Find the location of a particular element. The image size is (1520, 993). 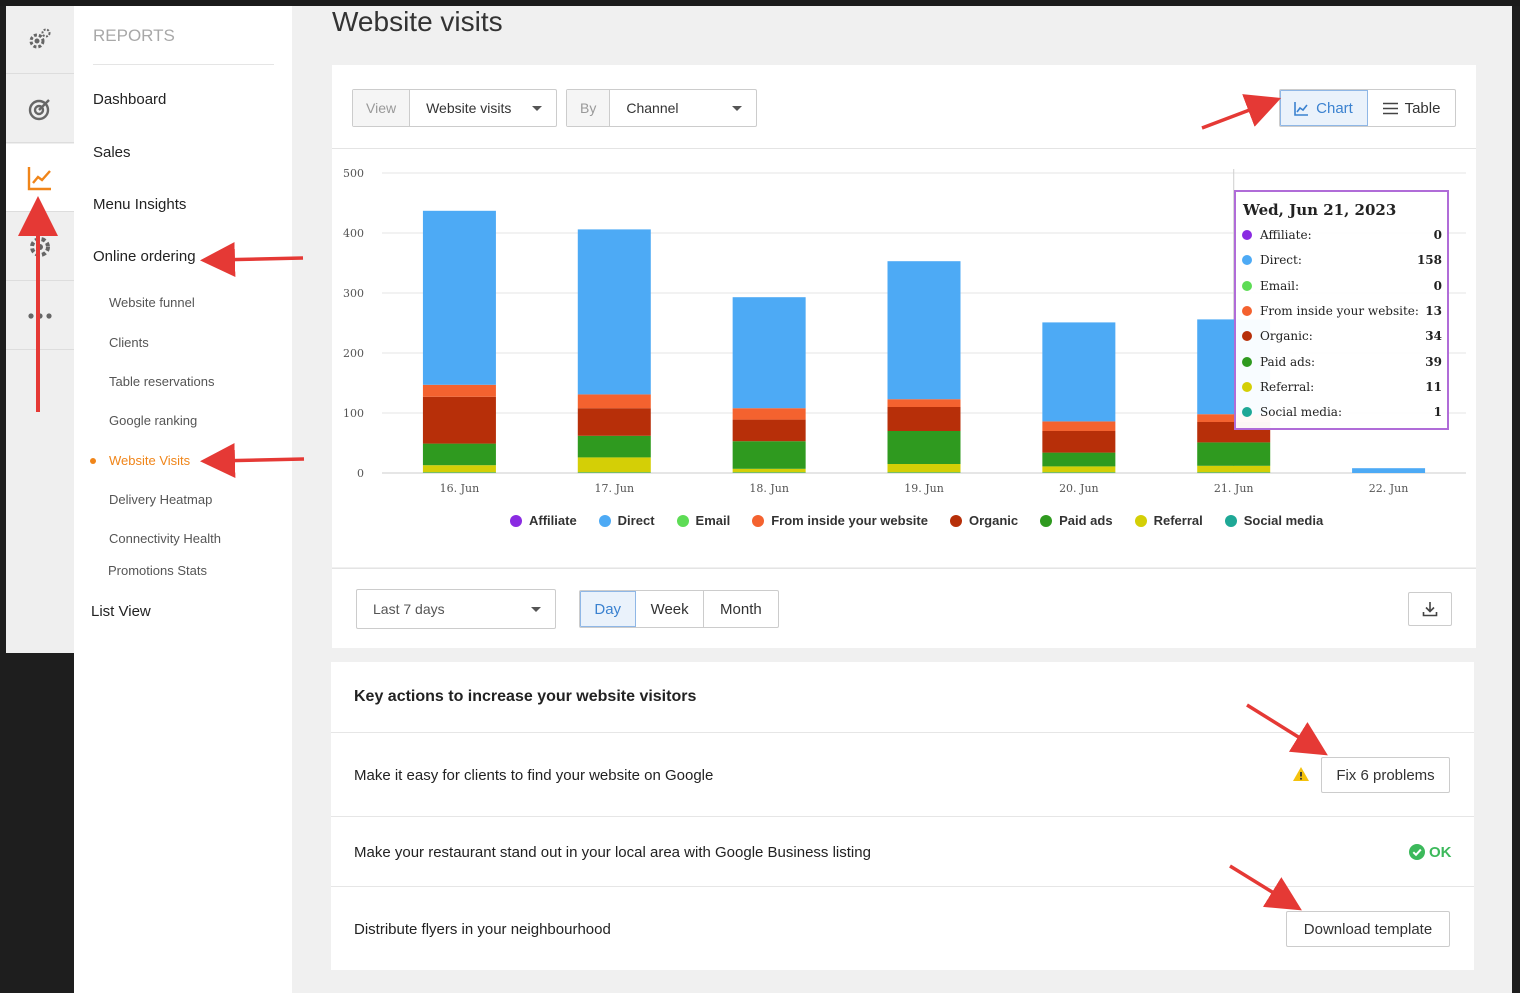

tooltip-series-value: 39 is located at coordinates (1433, 361).